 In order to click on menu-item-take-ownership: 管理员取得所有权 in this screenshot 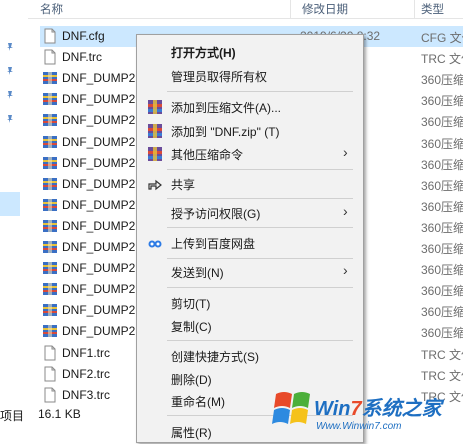, I will do `click(250, 75)`.